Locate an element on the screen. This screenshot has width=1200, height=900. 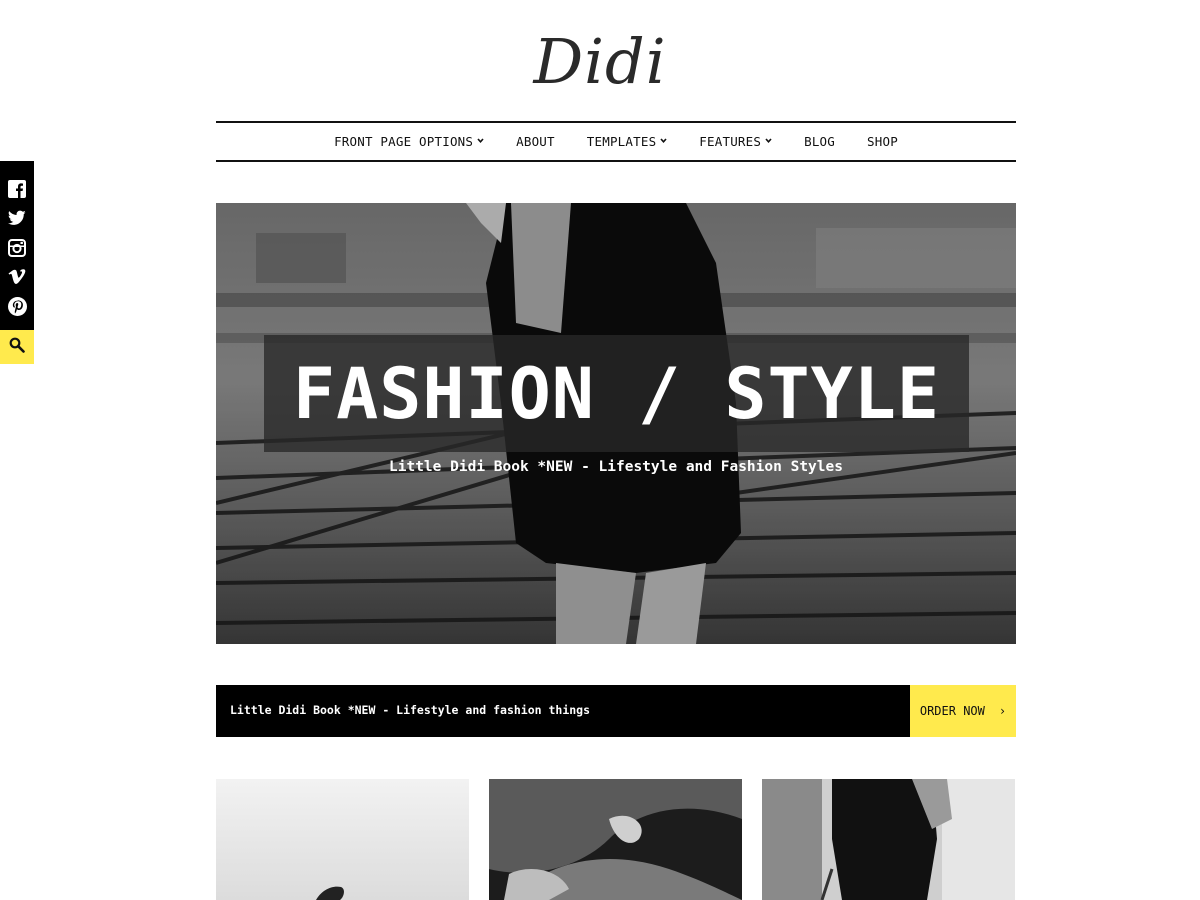
nav-item-label: BLOG is located at coordinates (820, 141).